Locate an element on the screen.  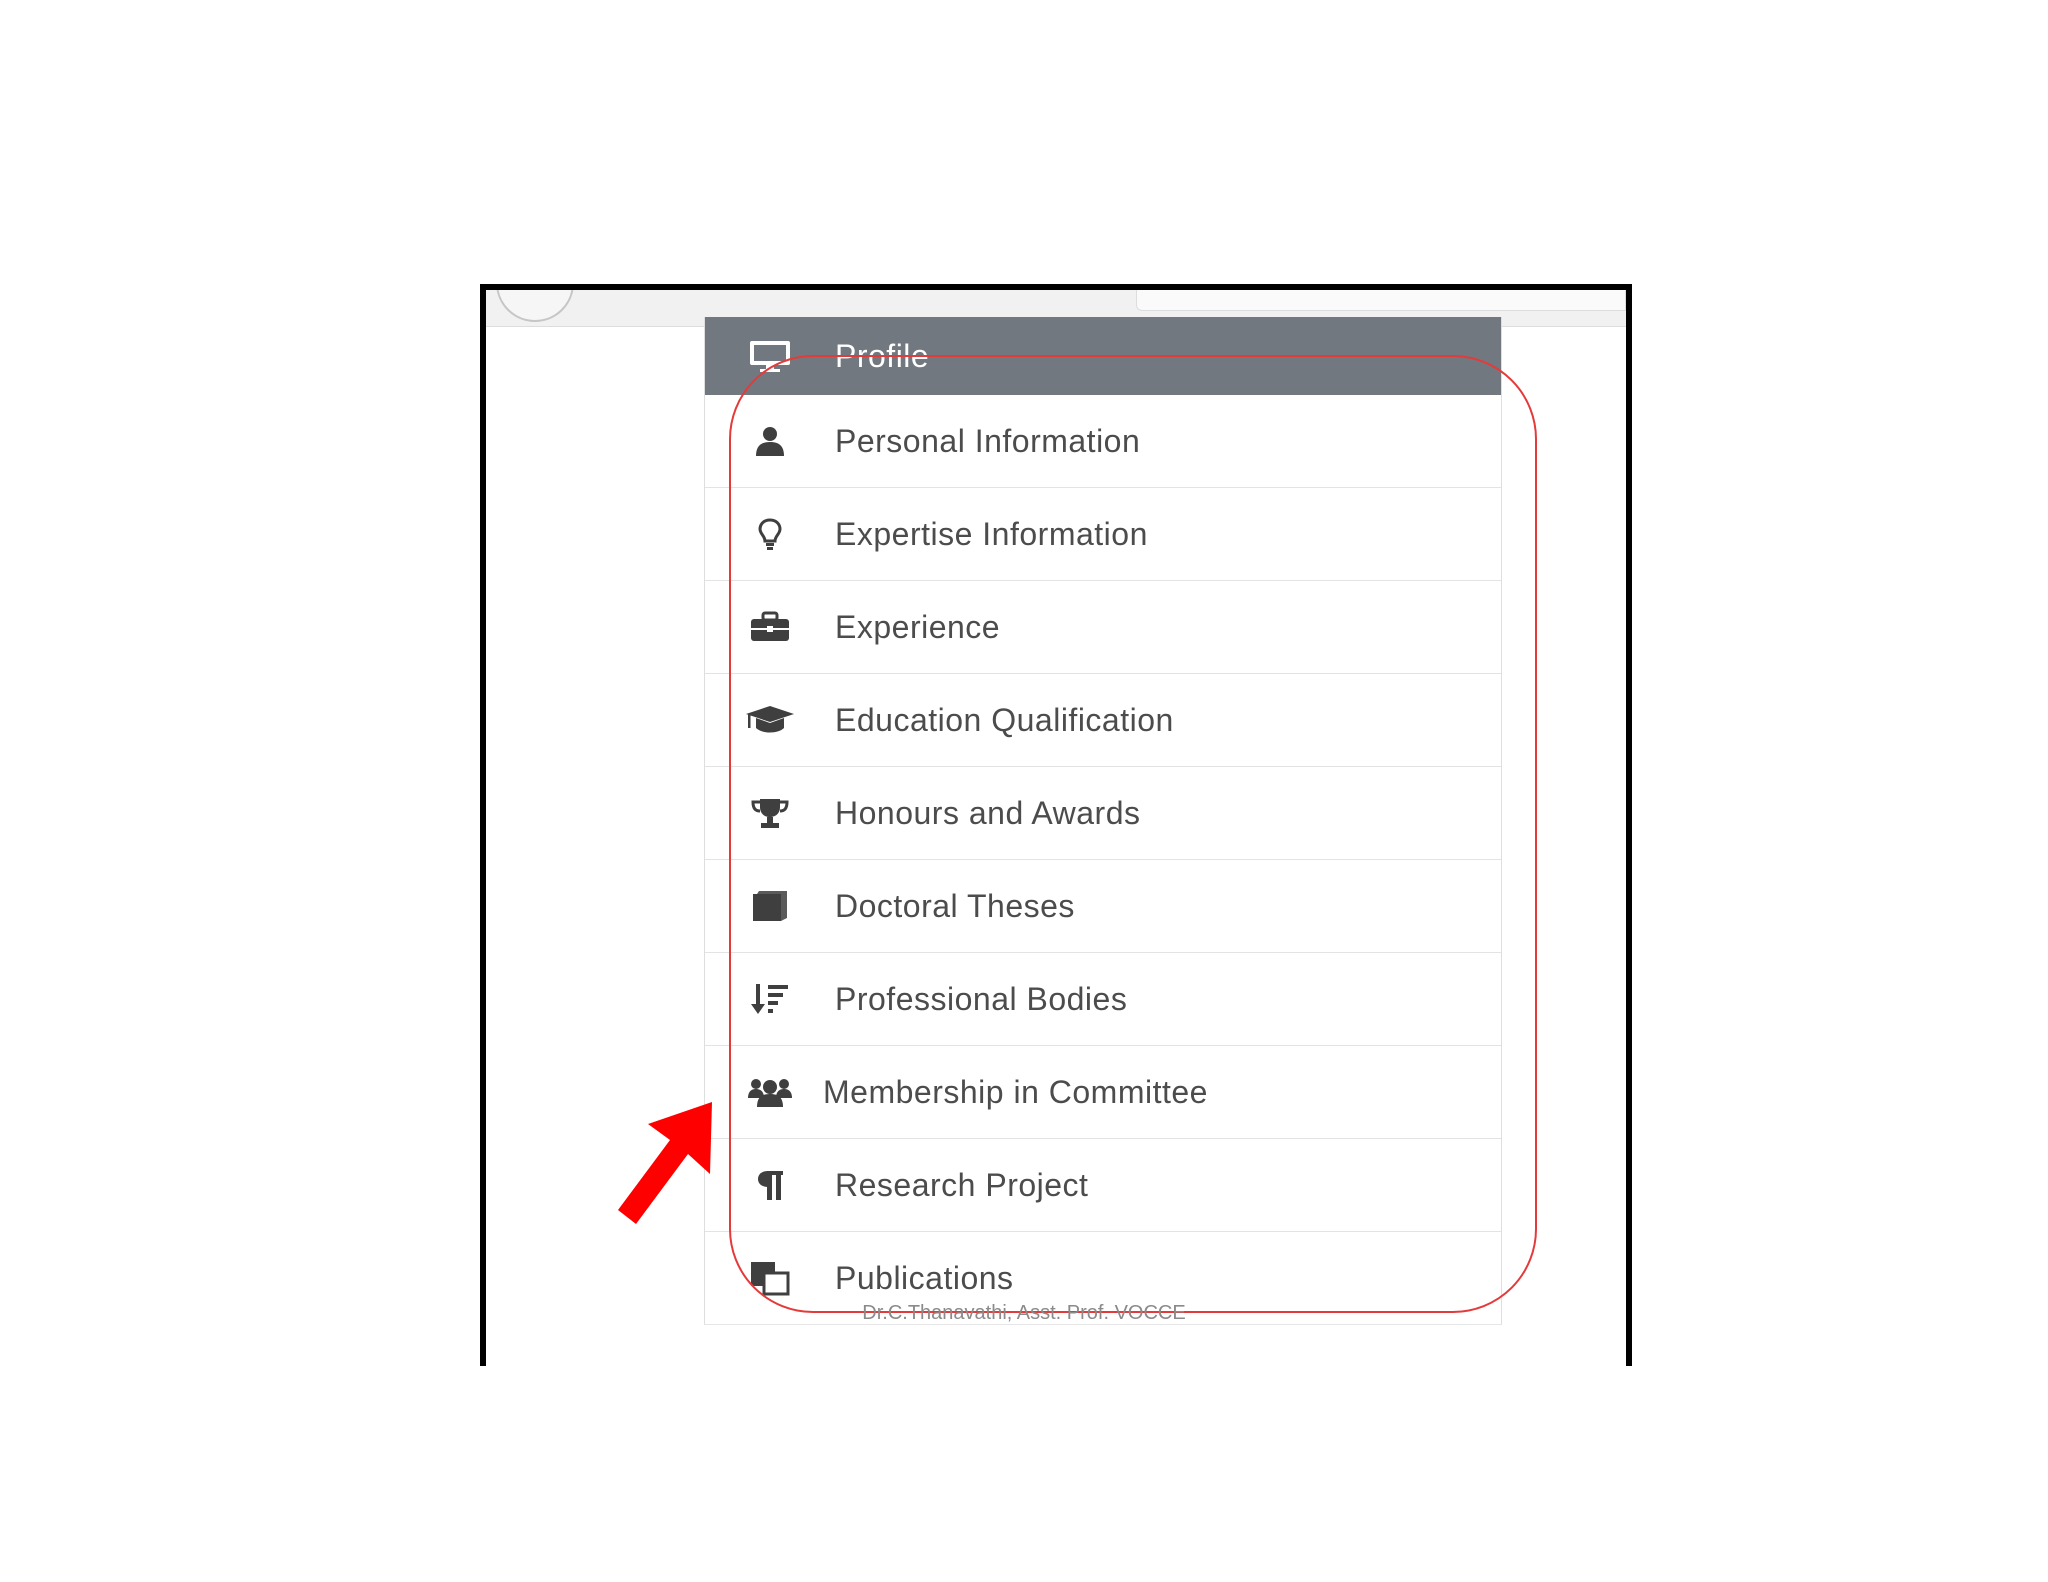
menu-header-label: Profile is located at coordinates (882, 355).